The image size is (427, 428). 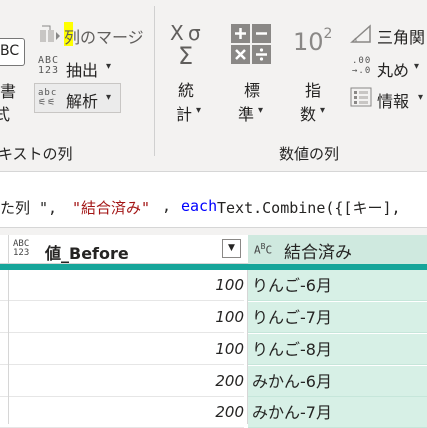 I want to click on type-icon-c: C, so click(x=269, y=250).